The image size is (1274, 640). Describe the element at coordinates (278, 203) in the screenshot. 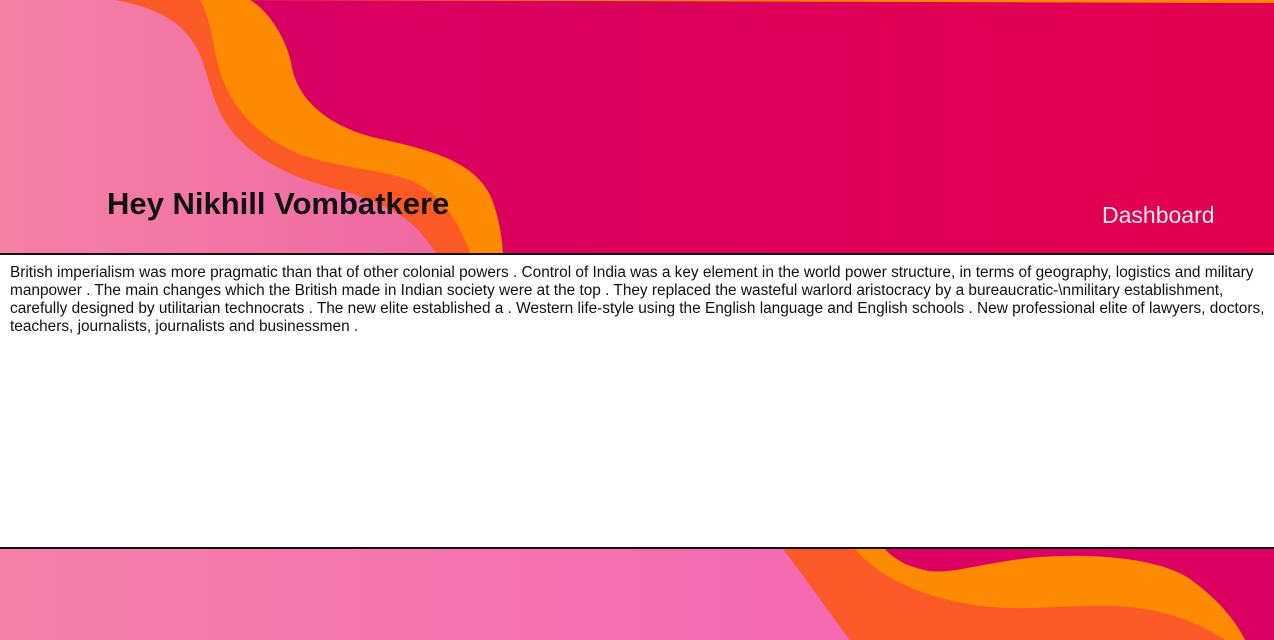

I see `greeting-heading: Hey Nikhill Vombatkere` at that location.